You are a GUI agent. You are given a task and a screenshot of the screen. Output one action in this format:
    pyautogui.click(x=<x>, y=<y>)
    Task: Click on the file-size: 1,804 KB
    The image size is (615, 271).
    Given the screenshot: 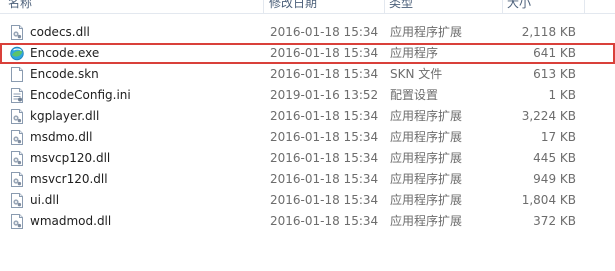 What is the action you would take?
    pyautogui.click(x=548, y=200)
    